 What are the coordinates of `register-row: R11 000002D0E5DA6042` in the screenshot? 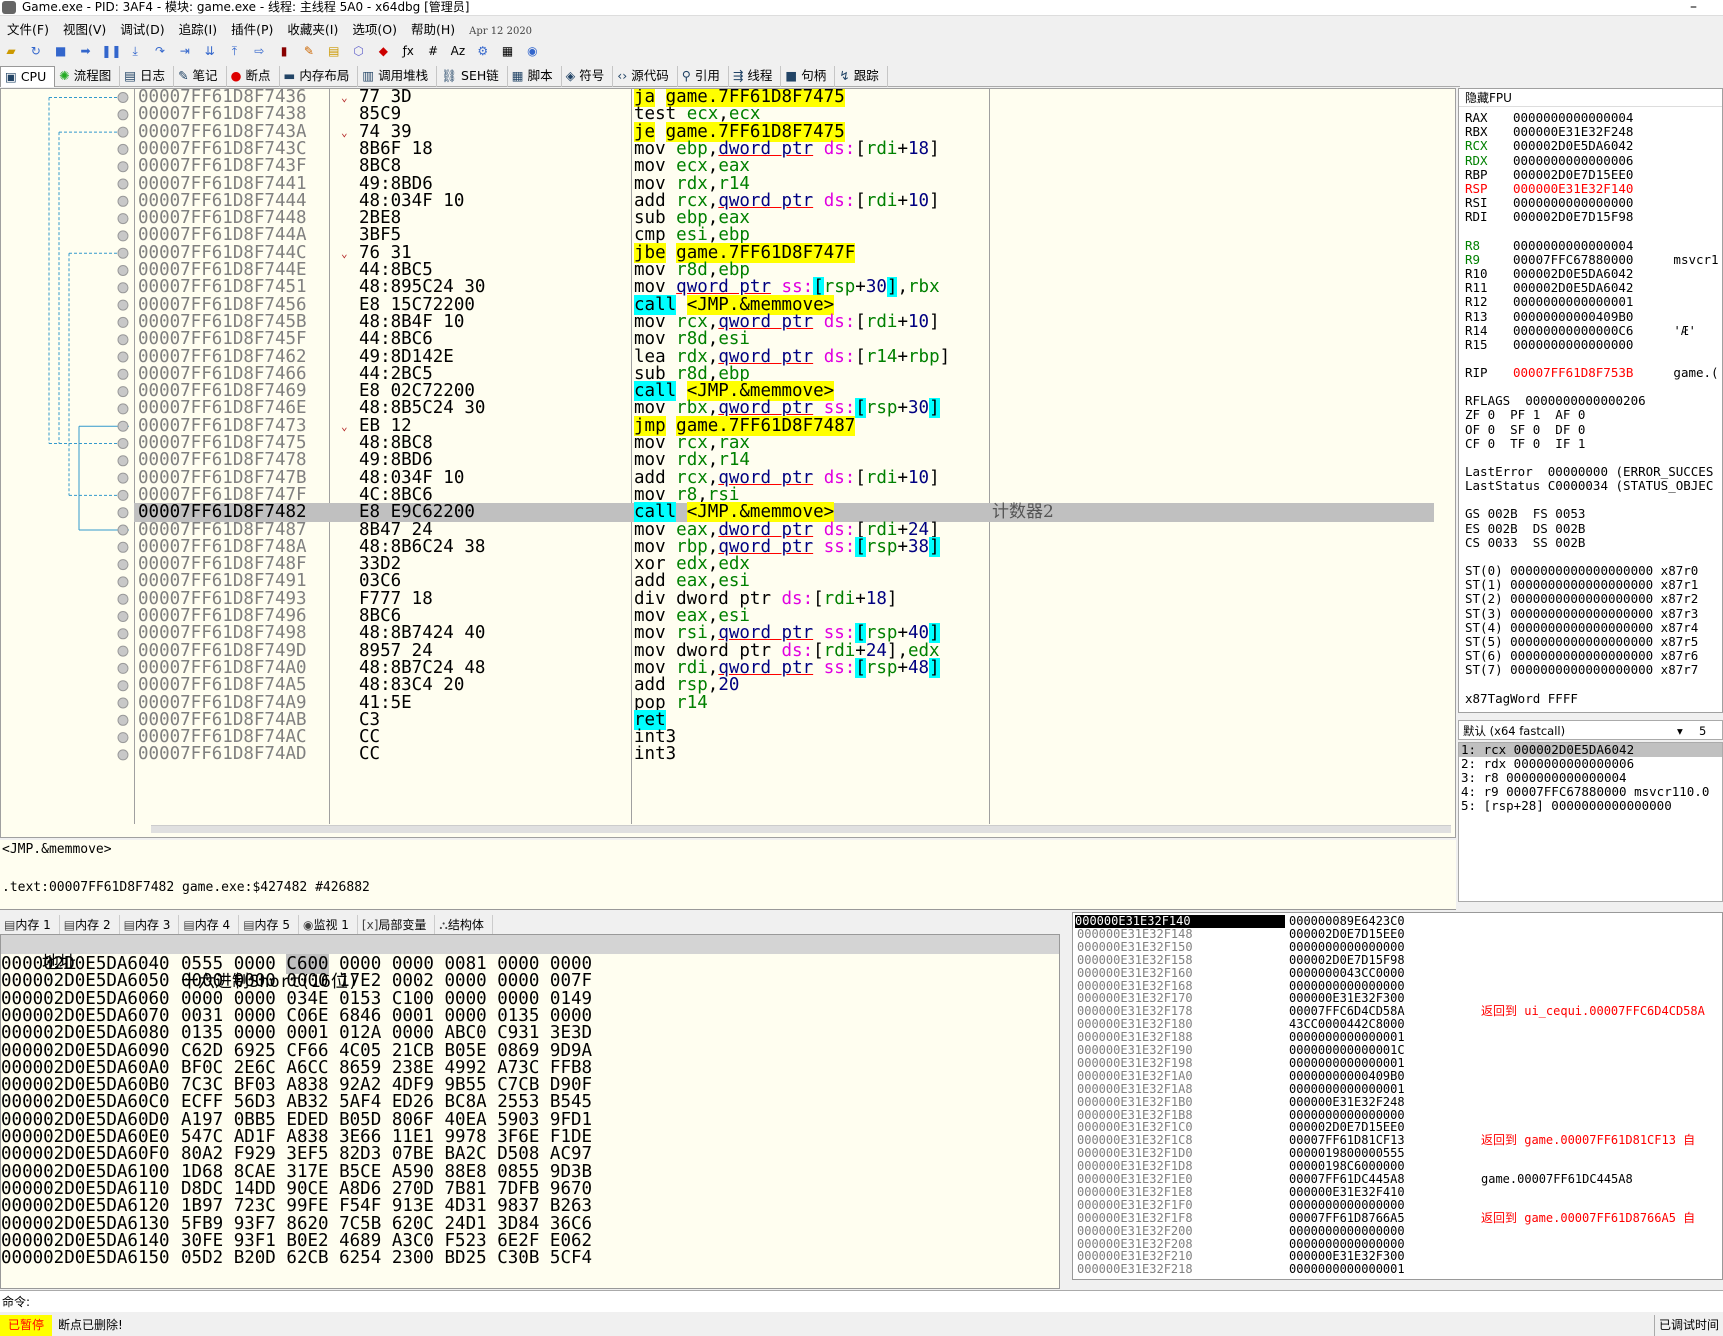 It's located at (1549, 288).